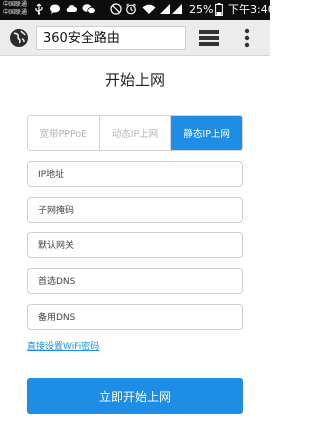  Describe the element at coordinates (15, 4) in the screenshot. I see `carrier-1-label: 中国联通` at that location.